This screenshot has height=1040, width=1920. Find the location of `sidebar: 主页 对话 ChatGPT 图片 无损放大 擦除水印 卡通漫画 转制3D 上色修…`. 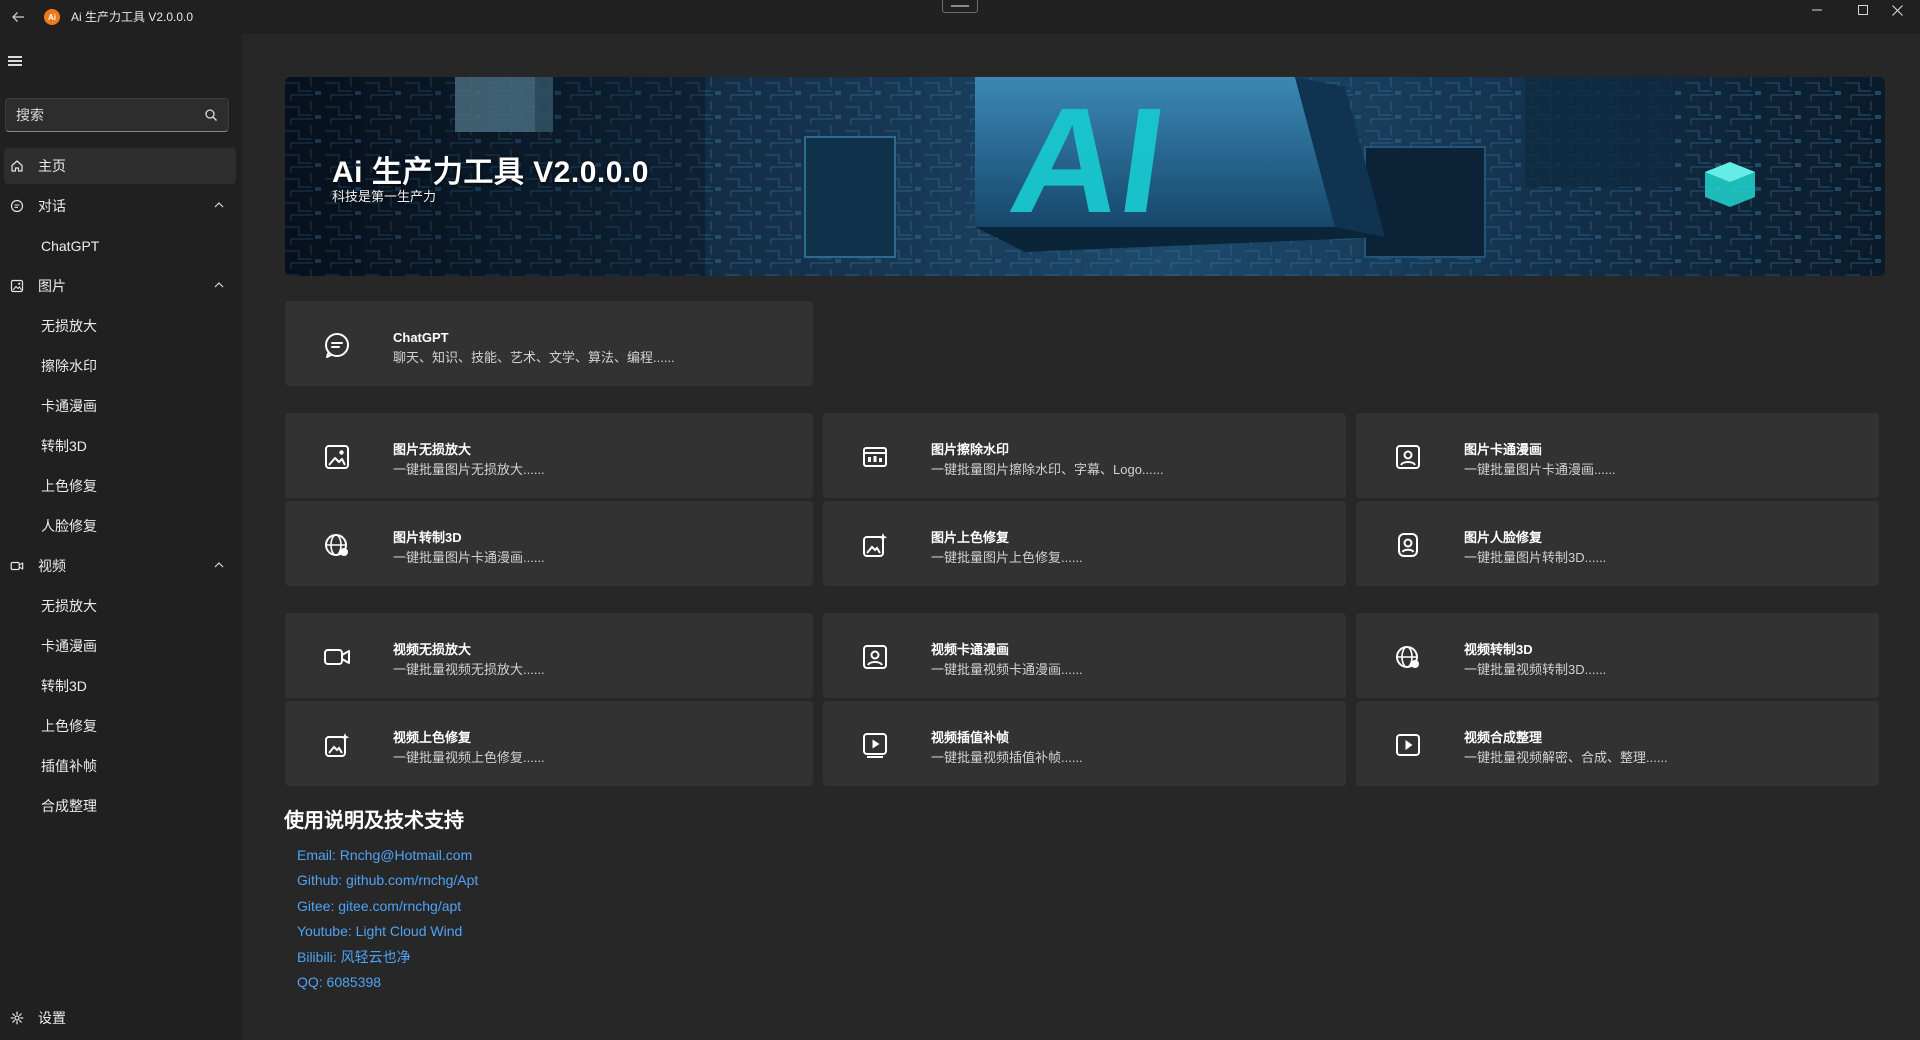

sidebar: 主页 对话 ChatGPT 图片 无损放大 擦除水印 卡通漫画 转制3D 上色修… is located at coordinates (121, 537).